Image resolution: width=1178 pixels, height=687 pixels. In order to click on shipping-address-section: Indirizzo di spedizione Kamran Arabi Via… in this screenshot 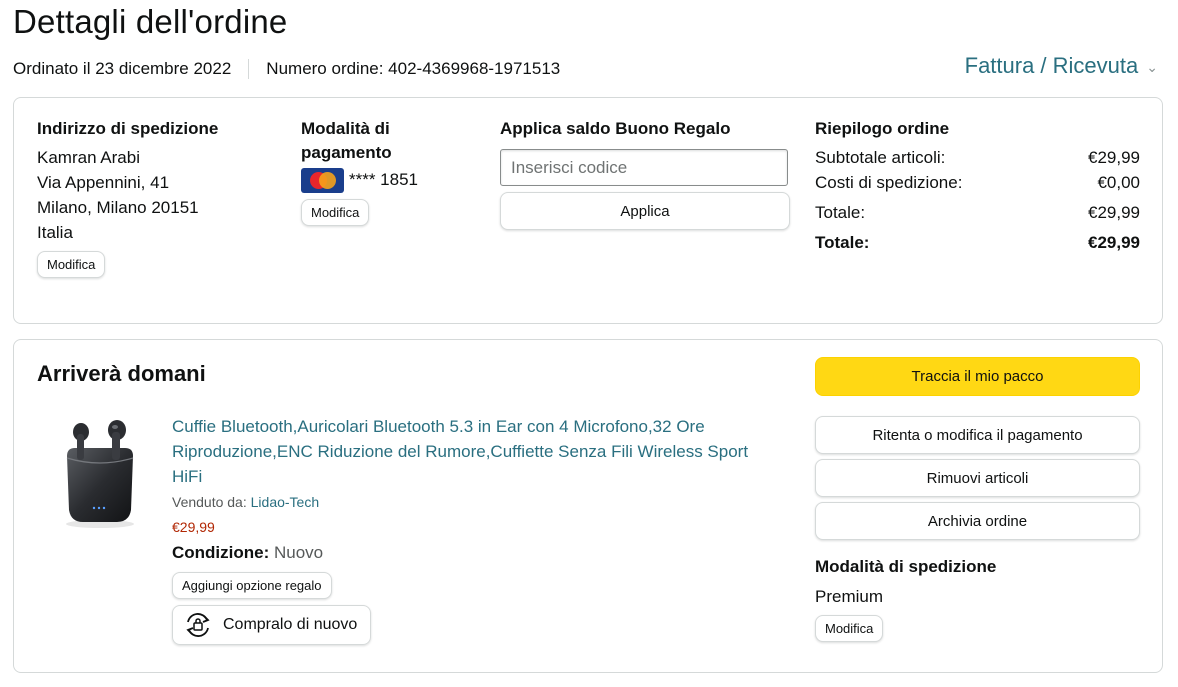, I will do `click(152, 197)`.